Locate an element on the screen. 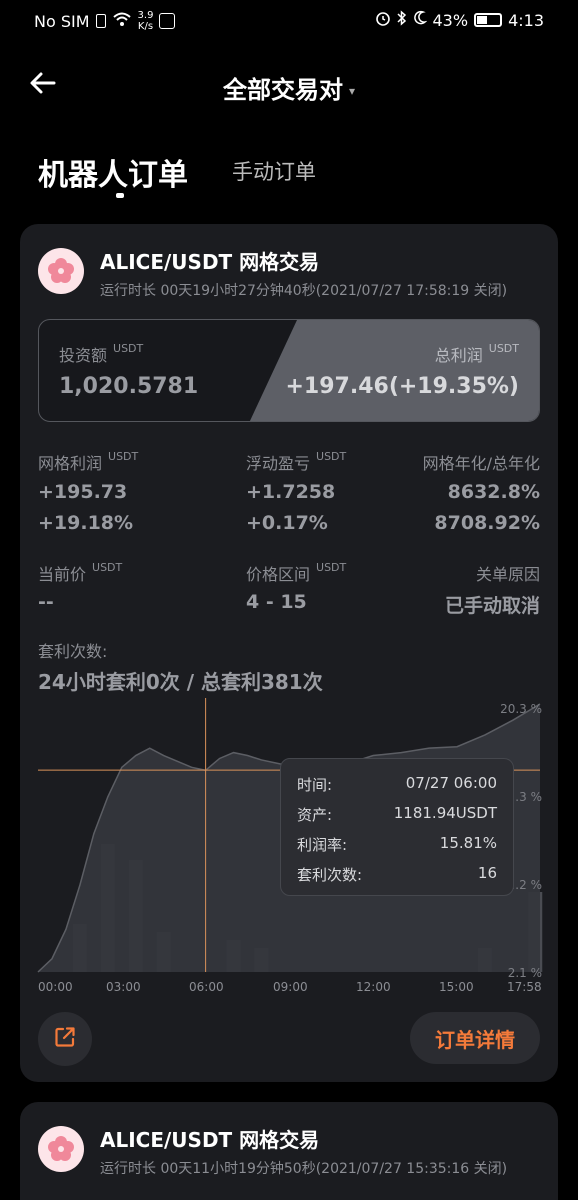  status-bar: No SIM 3.9 K/s 43% 4:13 is located at coordinates (289, 20).